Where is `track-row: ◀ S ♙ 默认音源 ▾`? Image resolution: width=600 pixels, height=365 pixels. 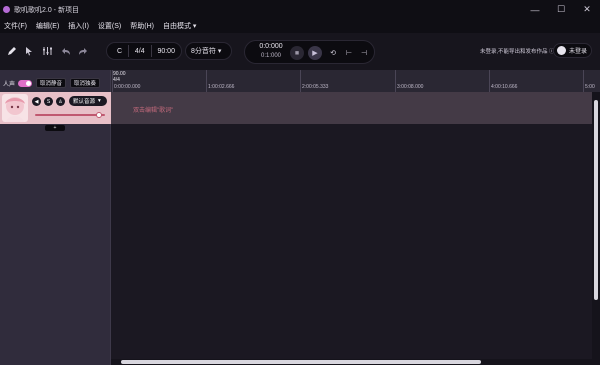 track-row: ◀ S ♙ 默认音源 ▾ is located at coordinates (55, 108).